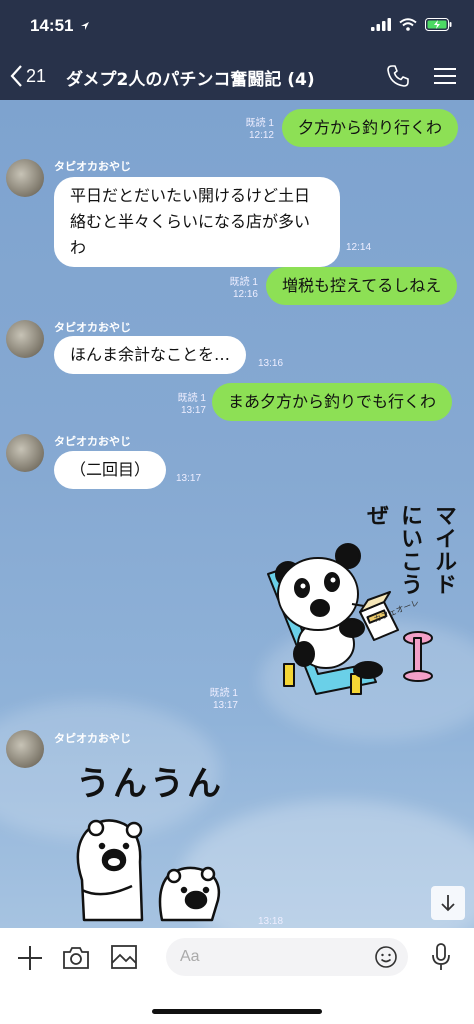 The height and width of the screenshot is (1024, 474). What do you see at coordinates (438, 24) in the screenshot?
I see `battery-charging-icon` at bounding box center [438, 24].